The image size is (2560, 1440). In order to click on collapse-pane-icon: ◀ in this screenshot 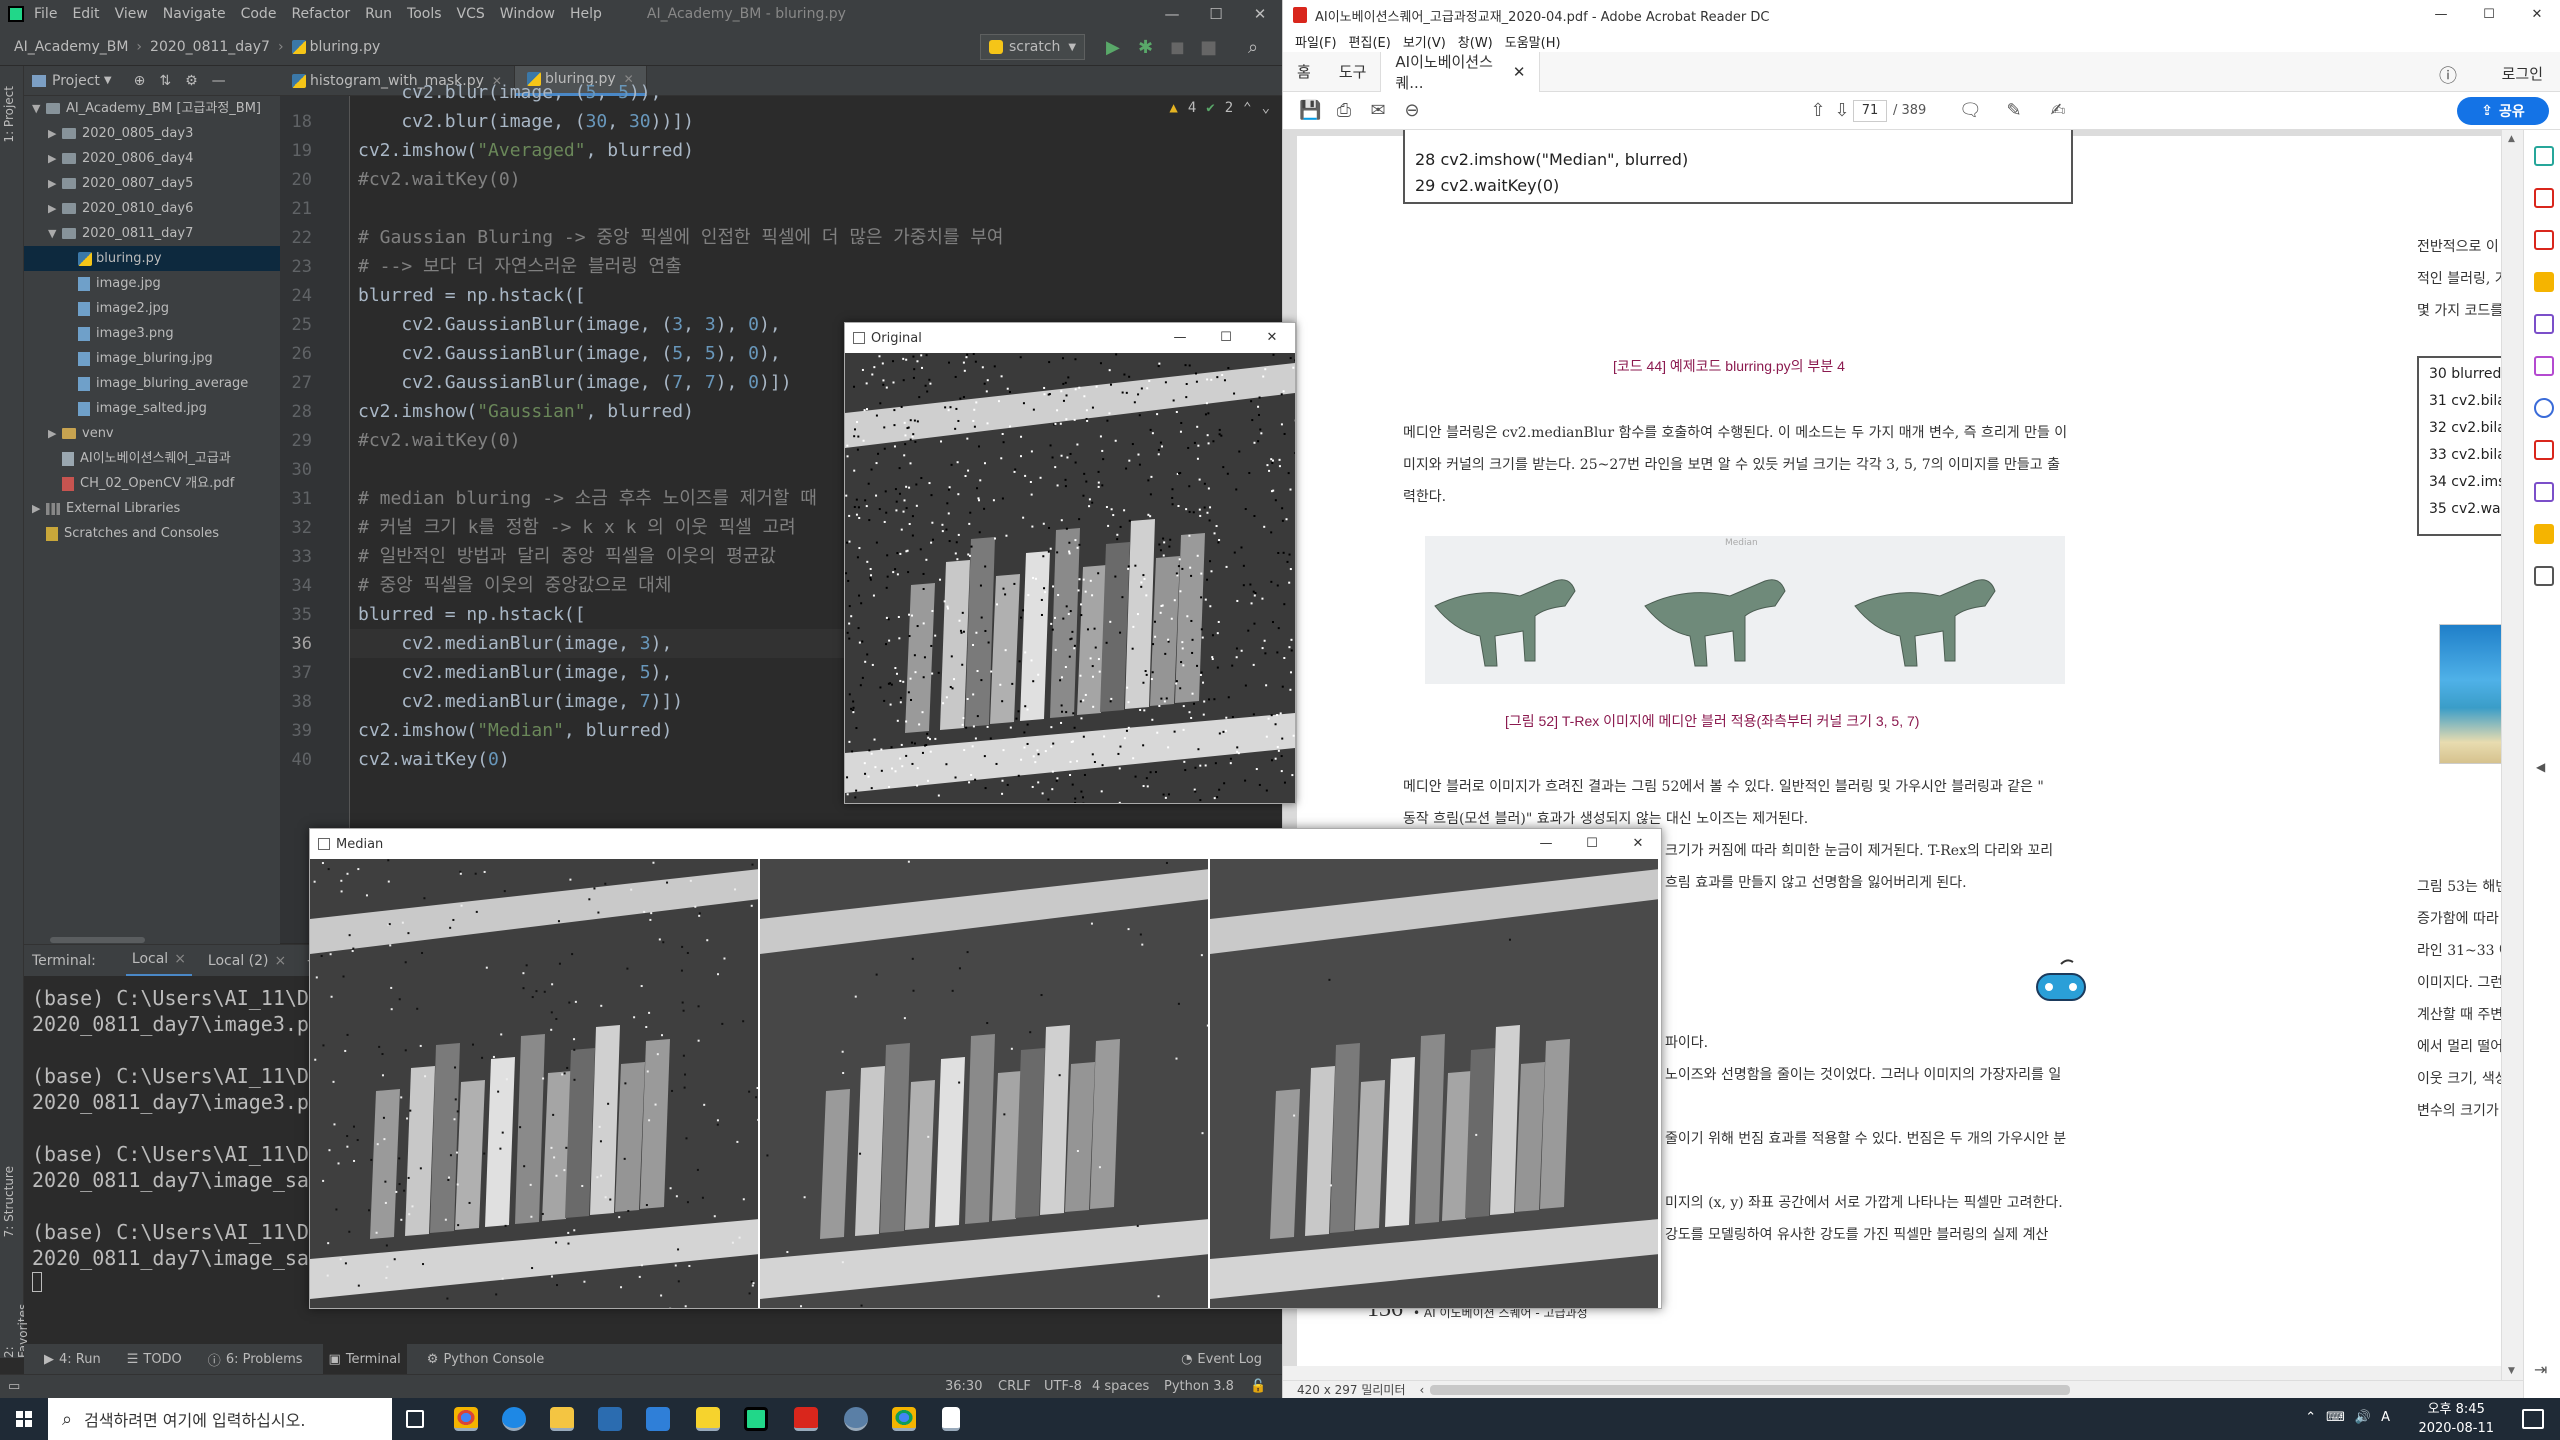, I will do `click(2540, 767)`.